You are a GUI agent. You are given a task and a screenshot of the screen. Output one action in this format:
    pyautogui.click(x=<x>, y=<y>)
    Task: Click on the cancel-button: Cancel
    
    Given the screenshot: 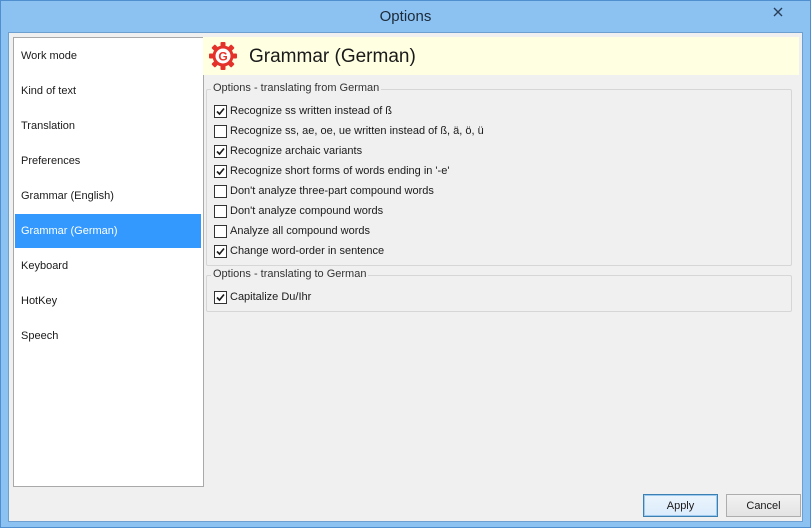 What is the action you would take?
    pyautogui.click(x=763, y=505)
    